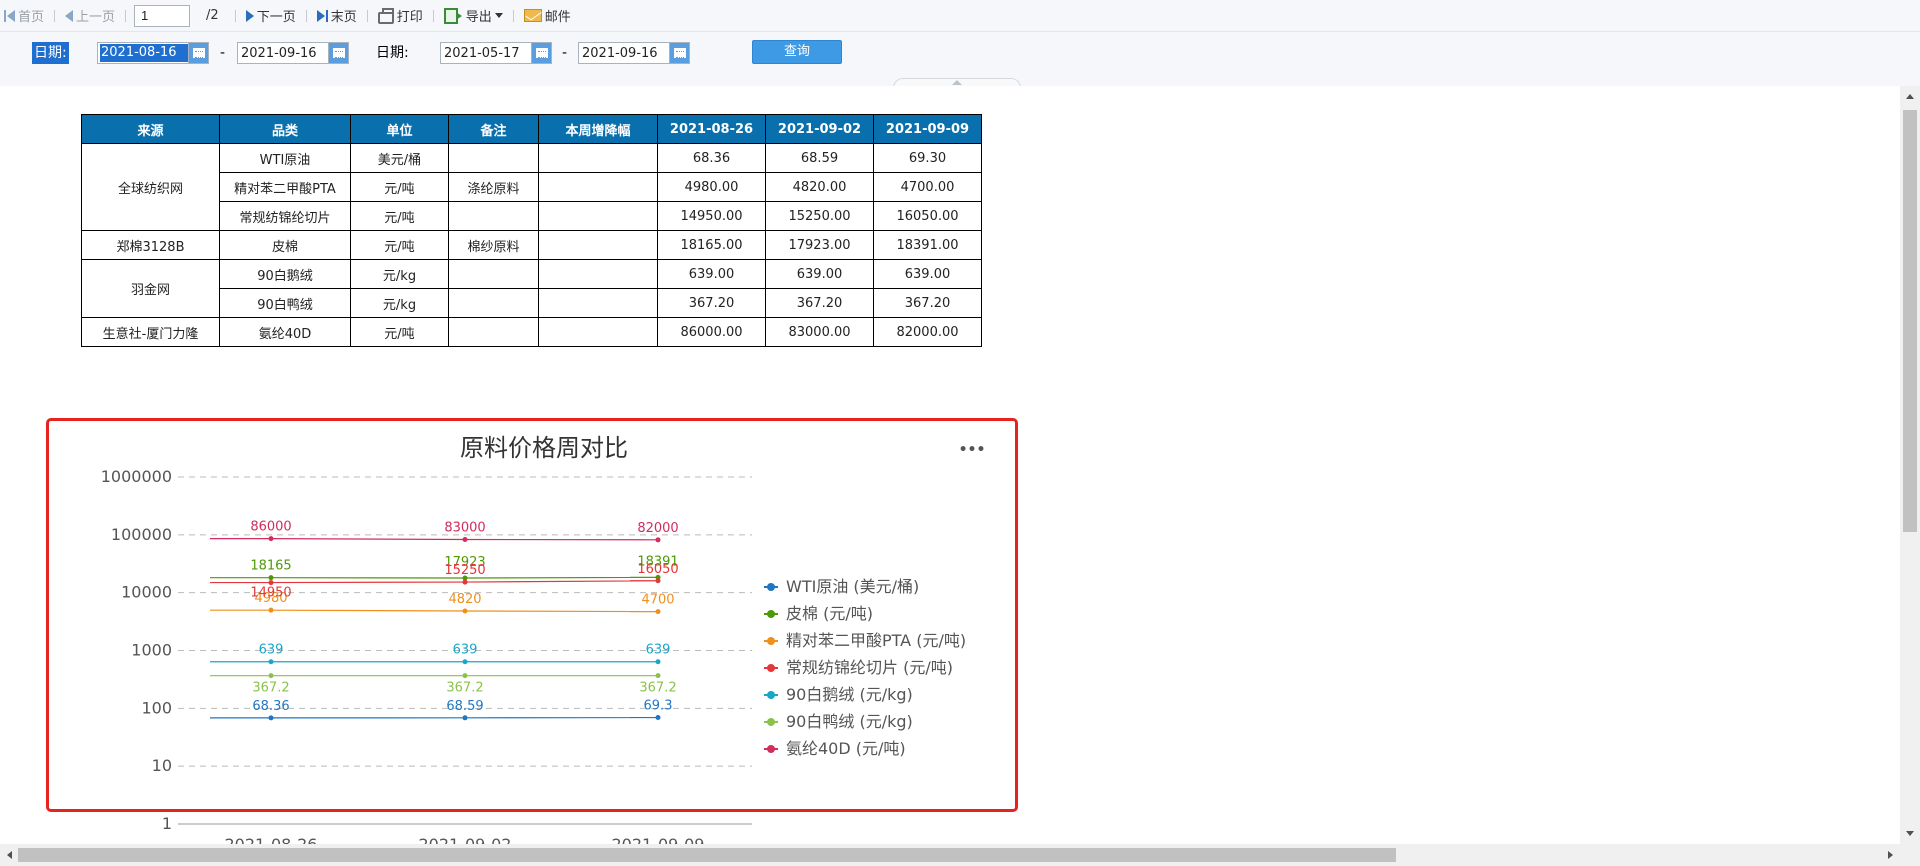 The height and width of the screenshot is (866, 1920). I want to click on scrollbar-corner, so click(1910, 855).